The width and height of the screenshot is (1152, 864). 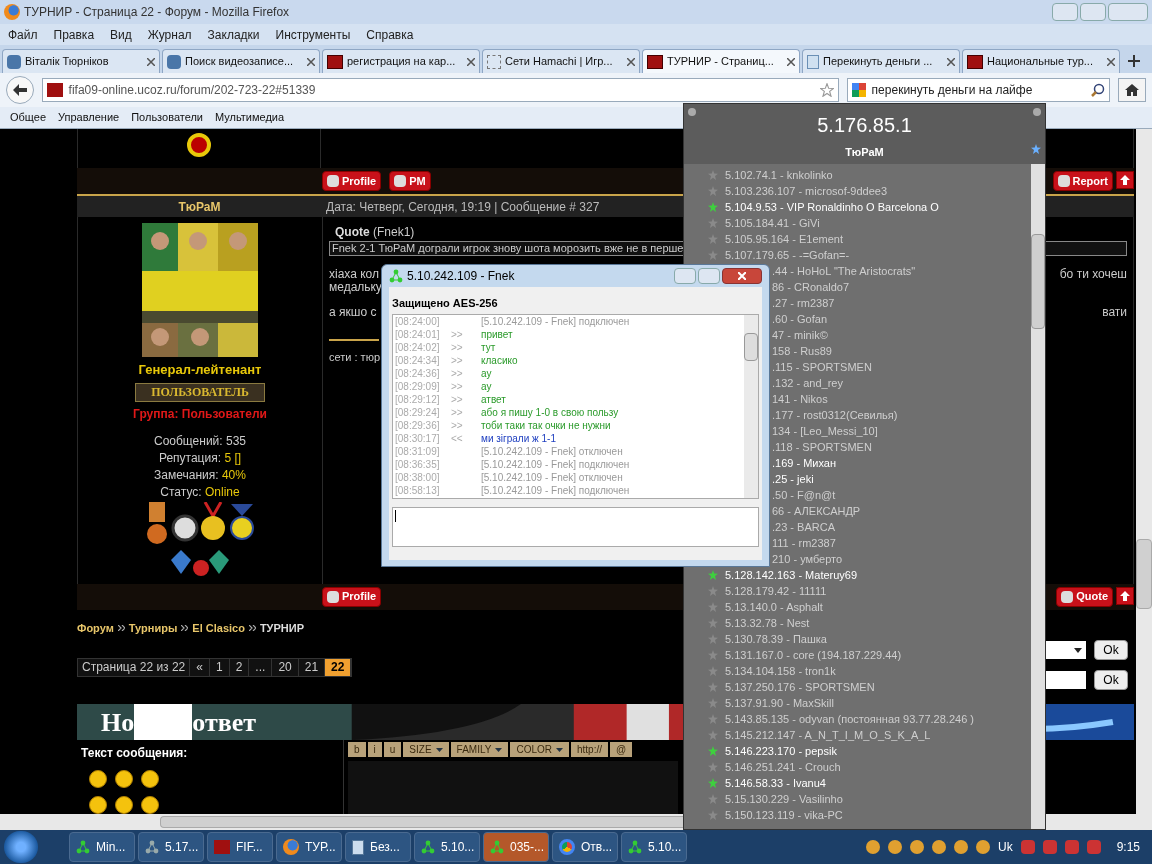 I want to click on peer-entry: .25 - jeki, so click(x=793, y=479).